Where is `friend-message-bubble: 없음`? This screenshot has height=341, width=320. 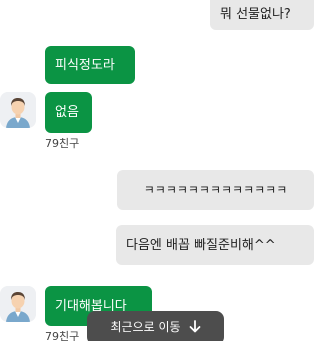
friend-message-bubble: 없음 is located at coordinates (68, 112).